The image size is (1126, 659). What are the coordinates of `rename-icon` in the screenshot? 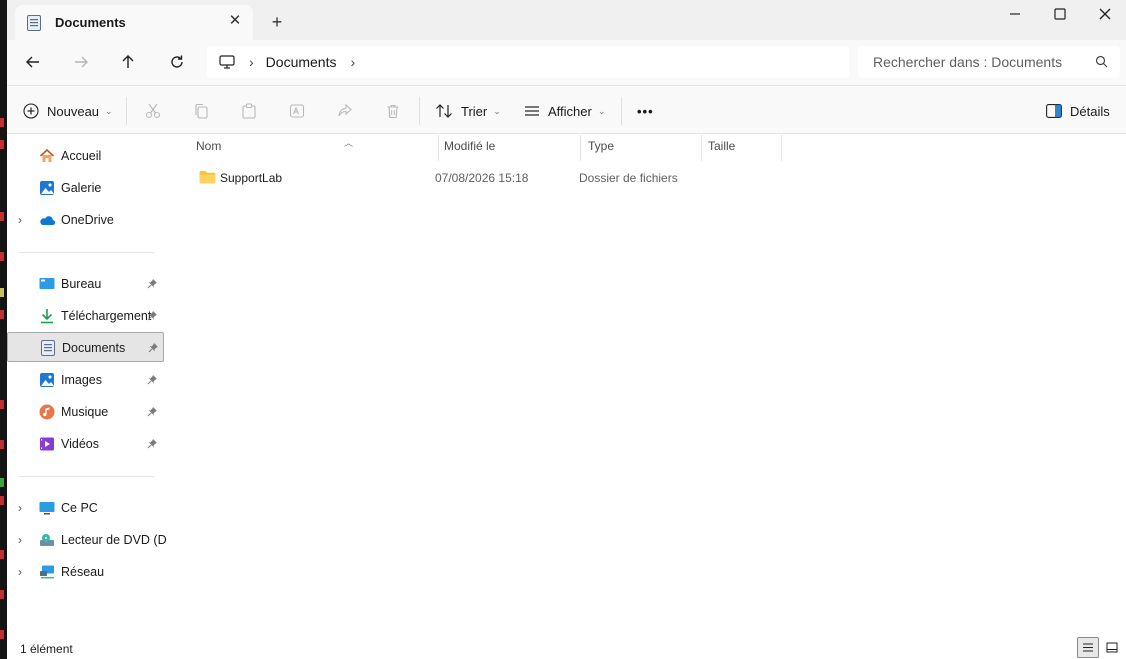 It's located at (297, 111).